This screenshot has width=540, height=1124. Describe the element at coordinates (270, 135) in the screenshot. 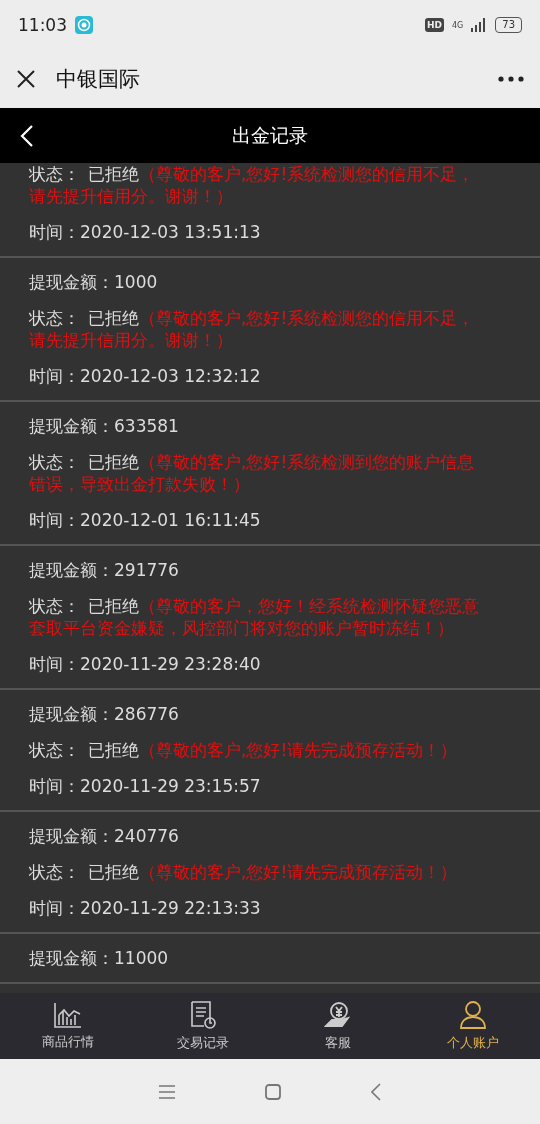

I see `page-title: 出金记录` at that location.